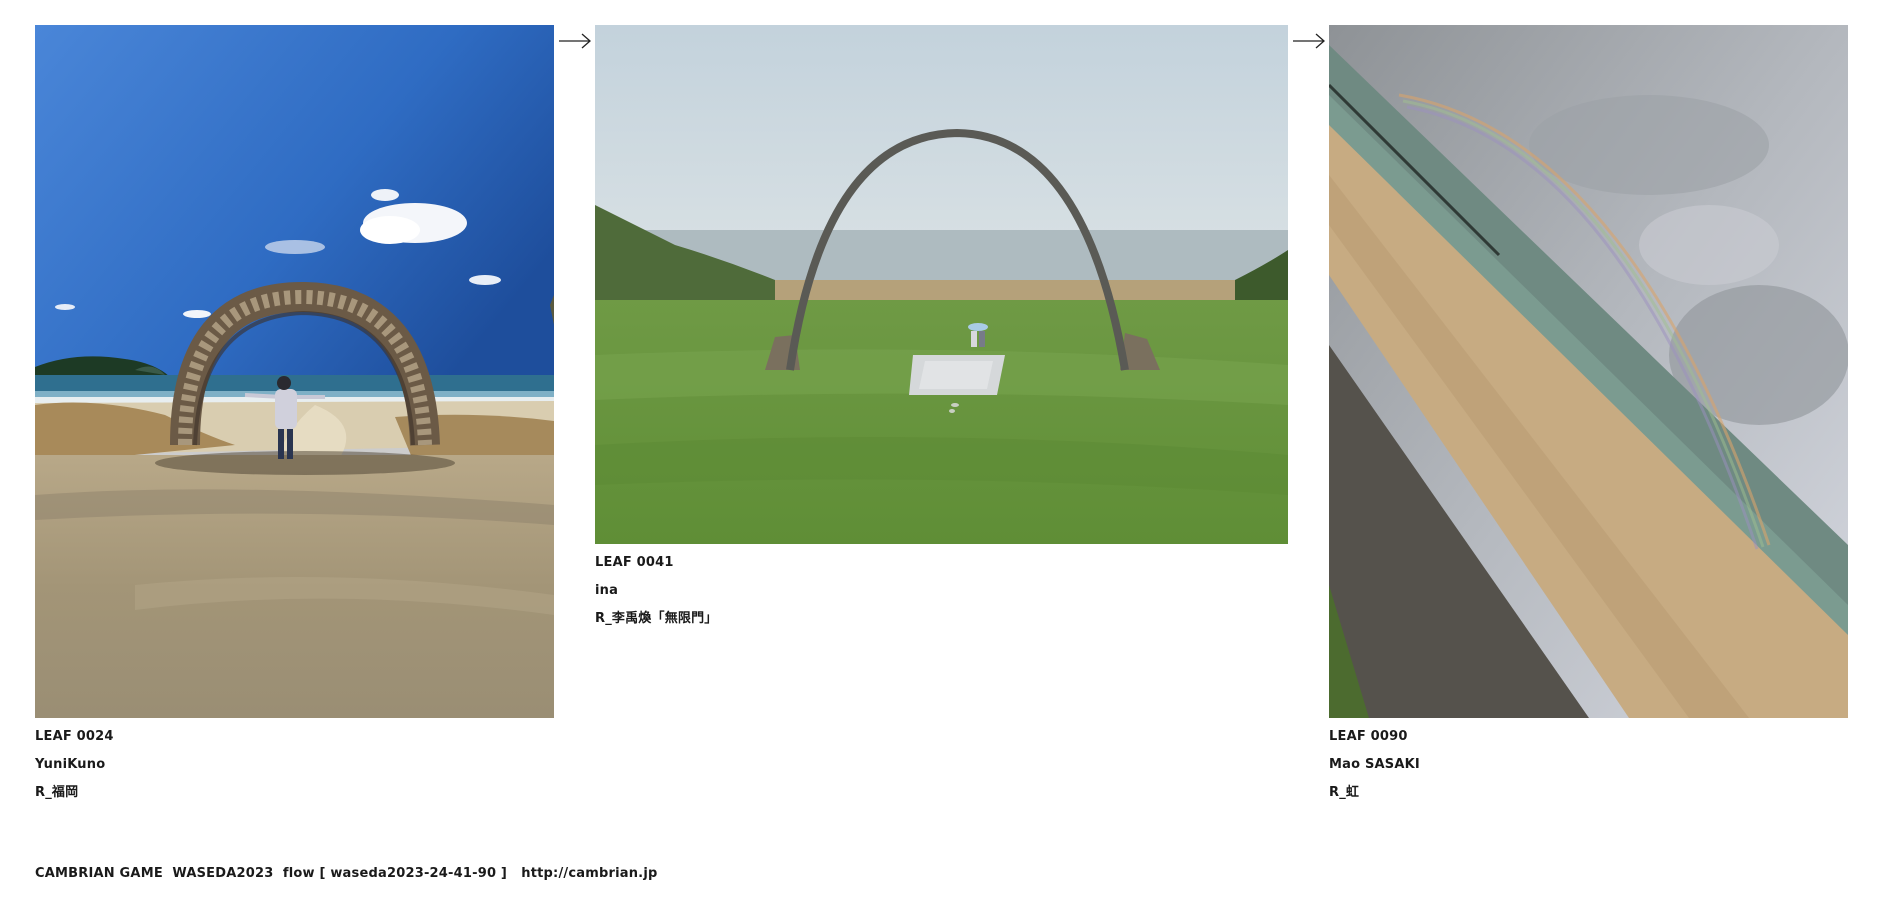 The image size is (1883, 900). What do you see at coordinates (1344, 792) in the screenshot?
I see `leaf-title: R_虹` at bounding box center [1344, 792].